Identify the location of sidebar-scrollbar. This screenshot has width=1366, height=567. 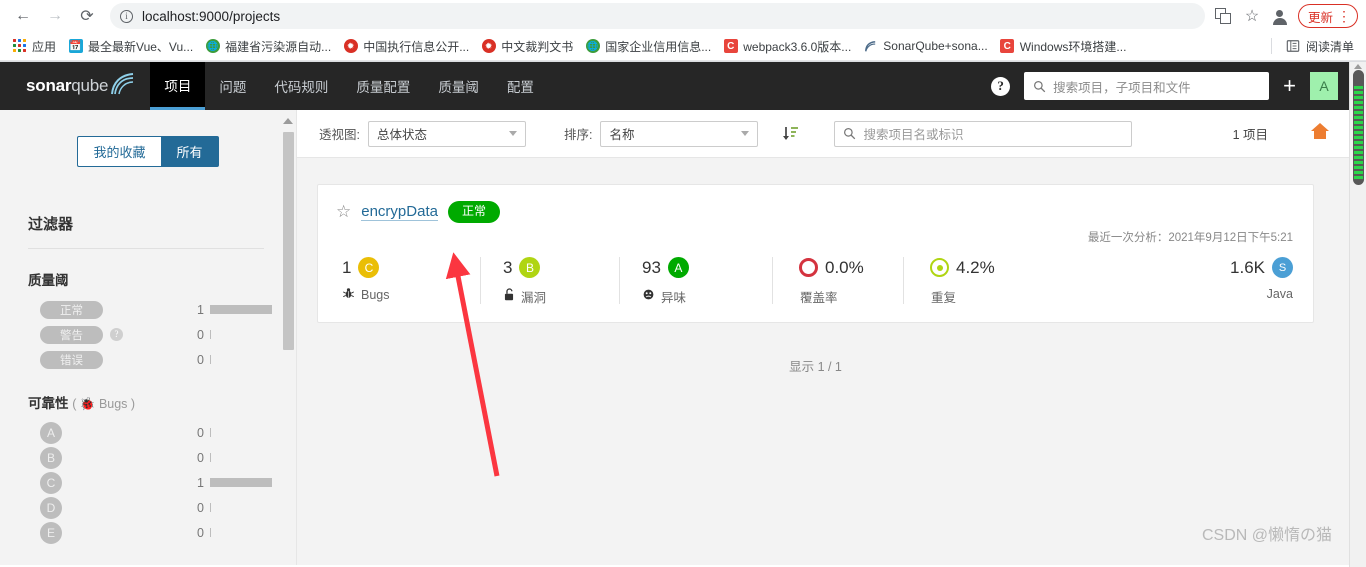
(288, 337).